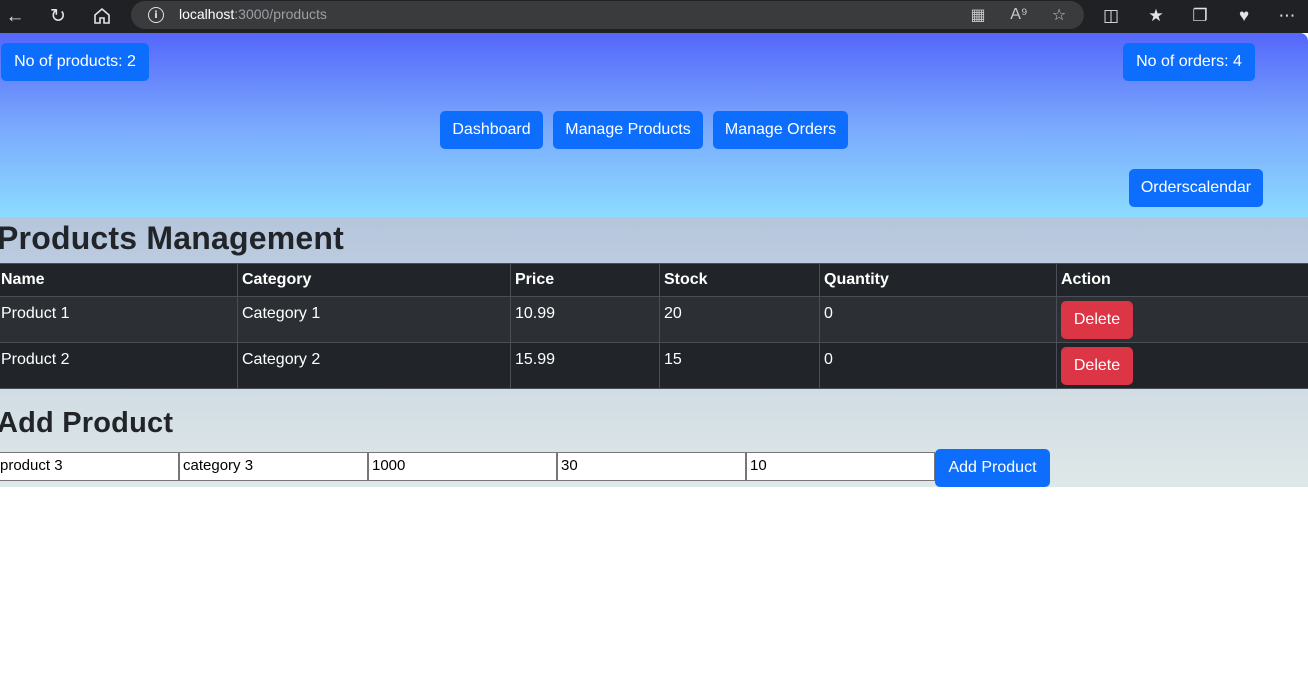 This screenshot has height=676, width=1308. What do you see at coordinates (1244, 16) in the screenshot?
I see `browser-essentials-icon: ♥` at bounding box center [1244, 16].